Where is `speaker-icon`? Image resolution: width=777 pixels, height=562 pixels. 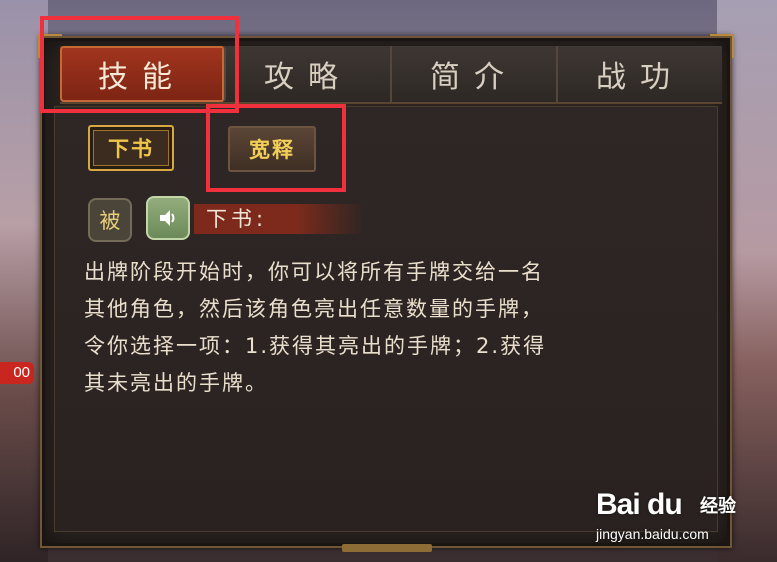
speaker-icon is located at coordinates (168, 218).